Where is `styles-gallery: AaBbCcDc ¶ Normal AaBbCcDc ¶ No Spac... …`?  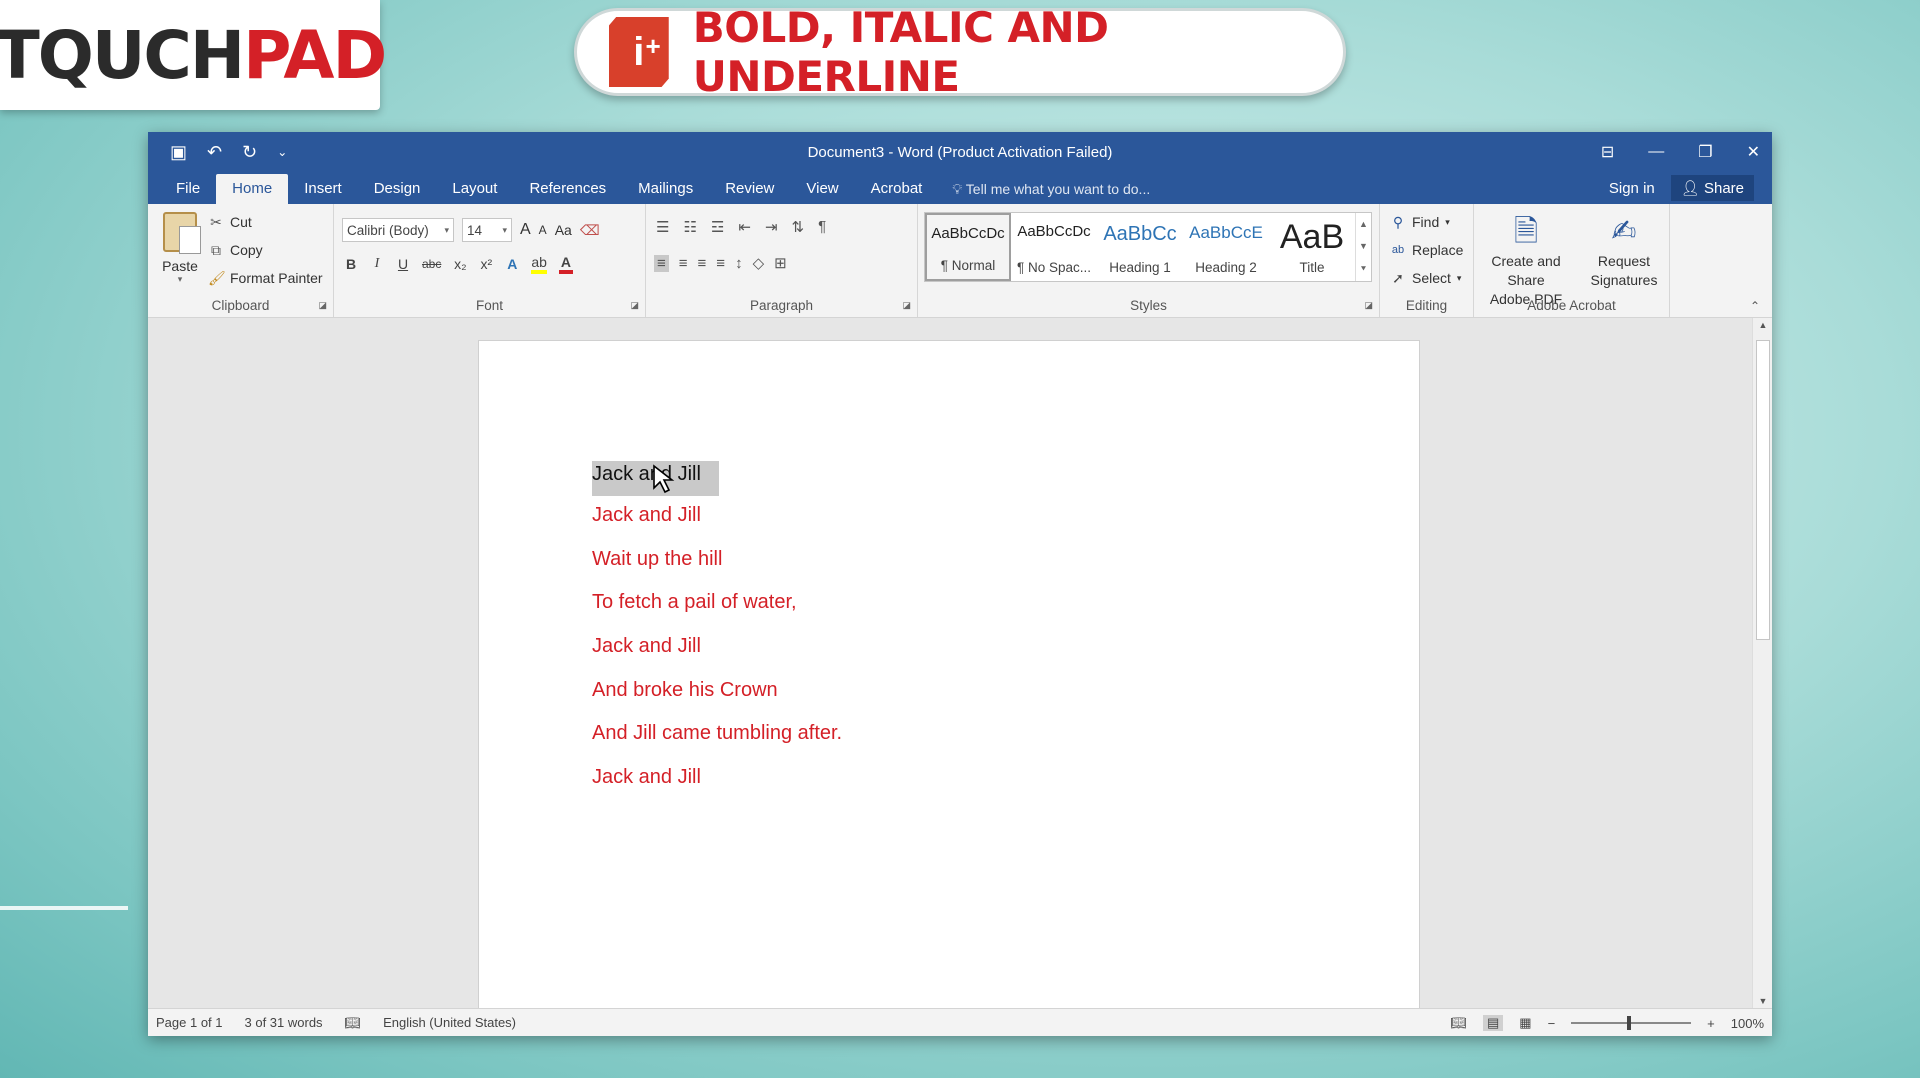 styles-gallery: AaBbCcDc ¶ Normal AaBbCcDc ¶ No Spac... … is located at coordinates (1148, 247).